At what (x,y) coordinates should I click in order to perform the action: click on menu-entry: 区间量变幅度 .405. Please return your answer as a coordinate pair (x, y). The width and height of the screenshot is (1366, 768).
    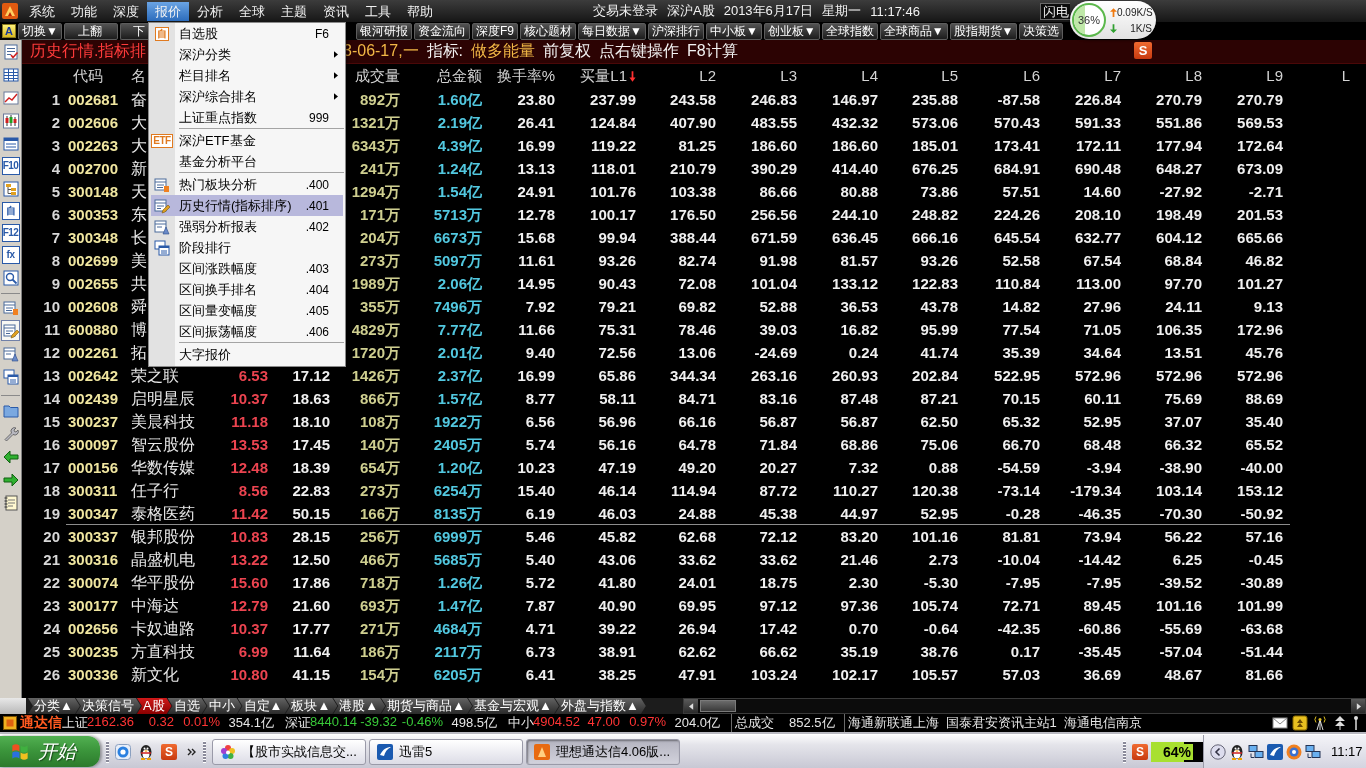
    Looking at the image, I should click on (247, 310).